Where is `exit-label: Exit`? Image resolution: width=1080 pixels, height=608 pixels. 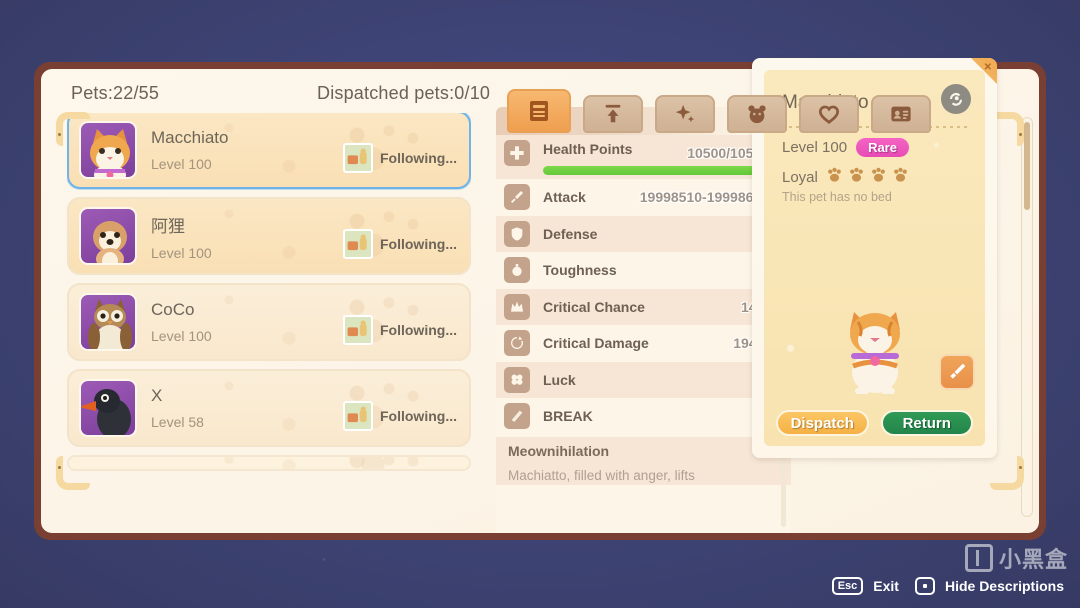
exit-label: Exit is located at coordinates (886, 586).